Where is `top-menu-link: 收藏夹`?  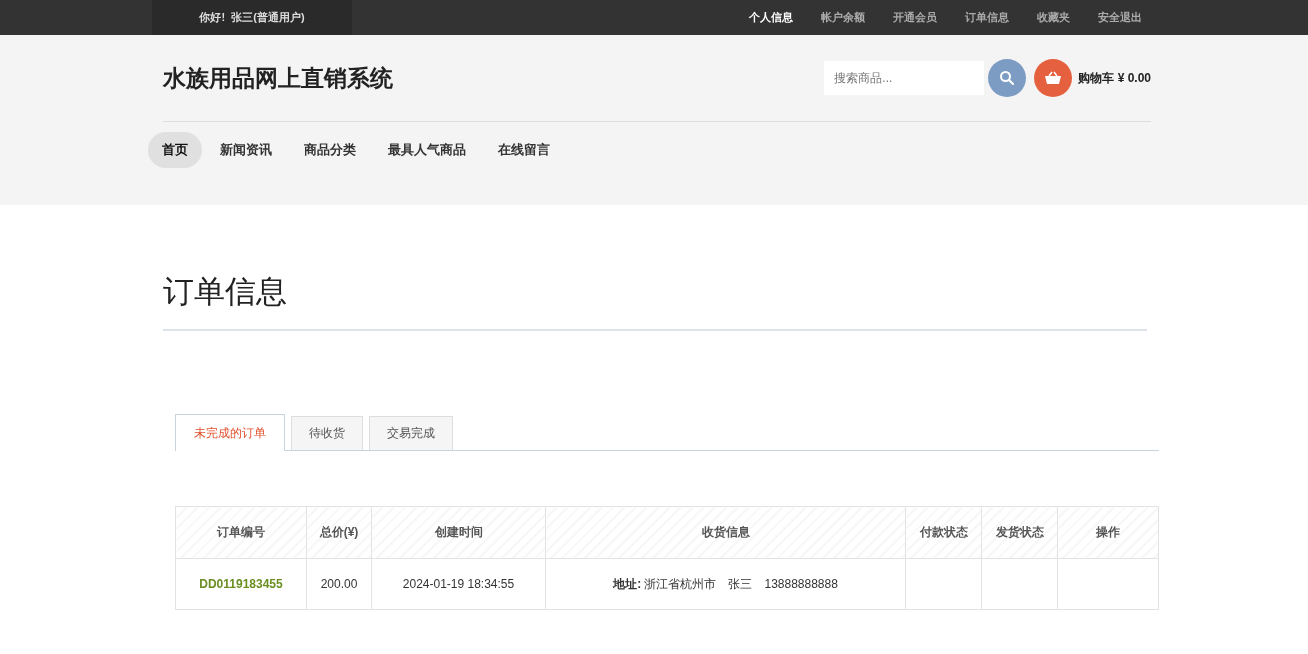
top-menu-link: 收藏夹 is located at coordinates (1053, 17).